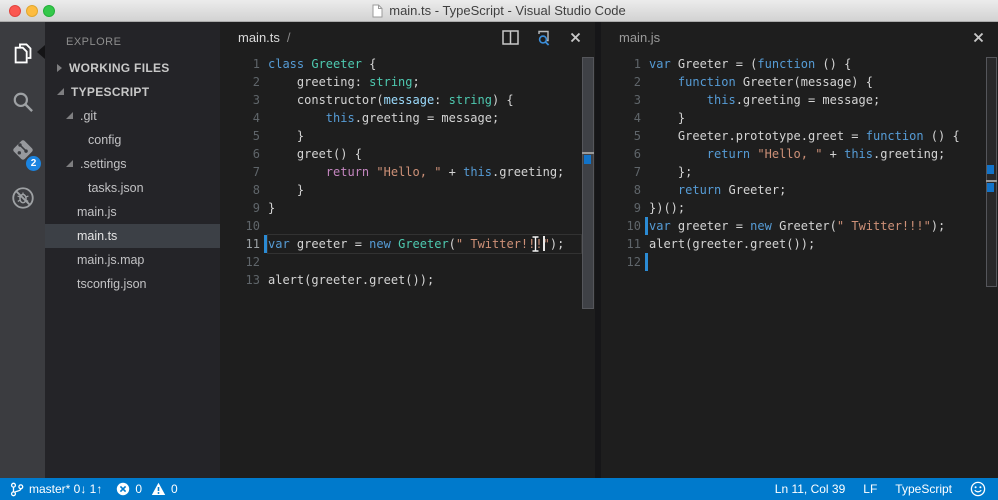 The height and width of the screenshot is (500, 998). Describe the element at coordinates (407, 208) in the screenshot. I see `code-line: 9}` at that location.